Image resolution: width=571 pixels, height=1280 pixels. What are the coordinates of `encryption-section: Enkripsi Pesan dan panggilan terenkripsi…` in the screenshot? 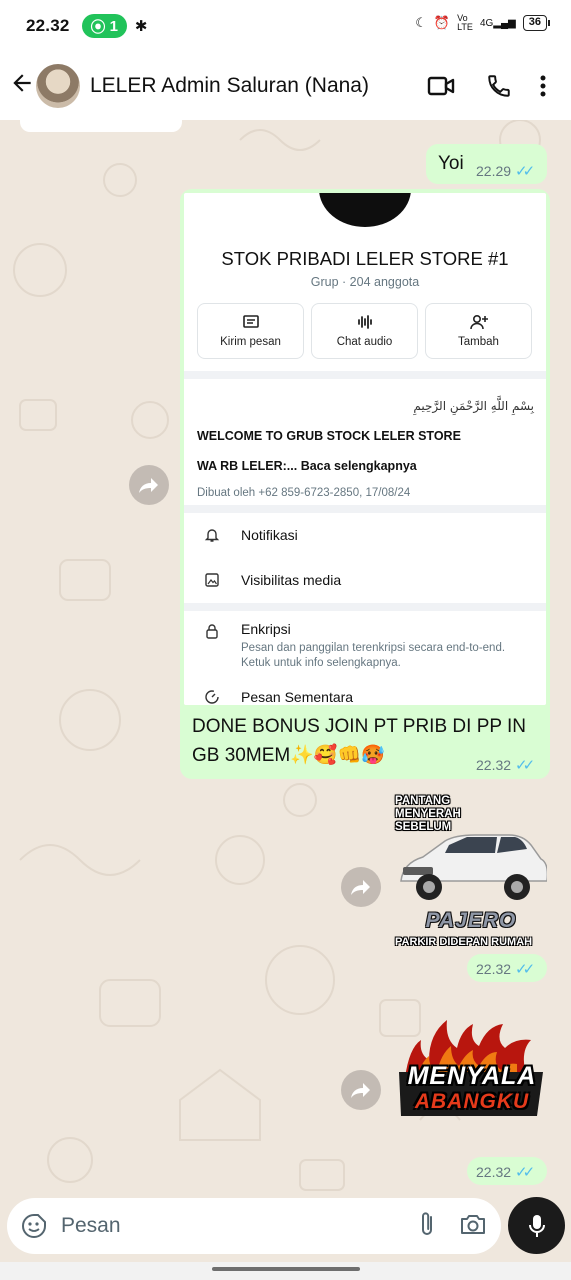 It's located at (365, 658).